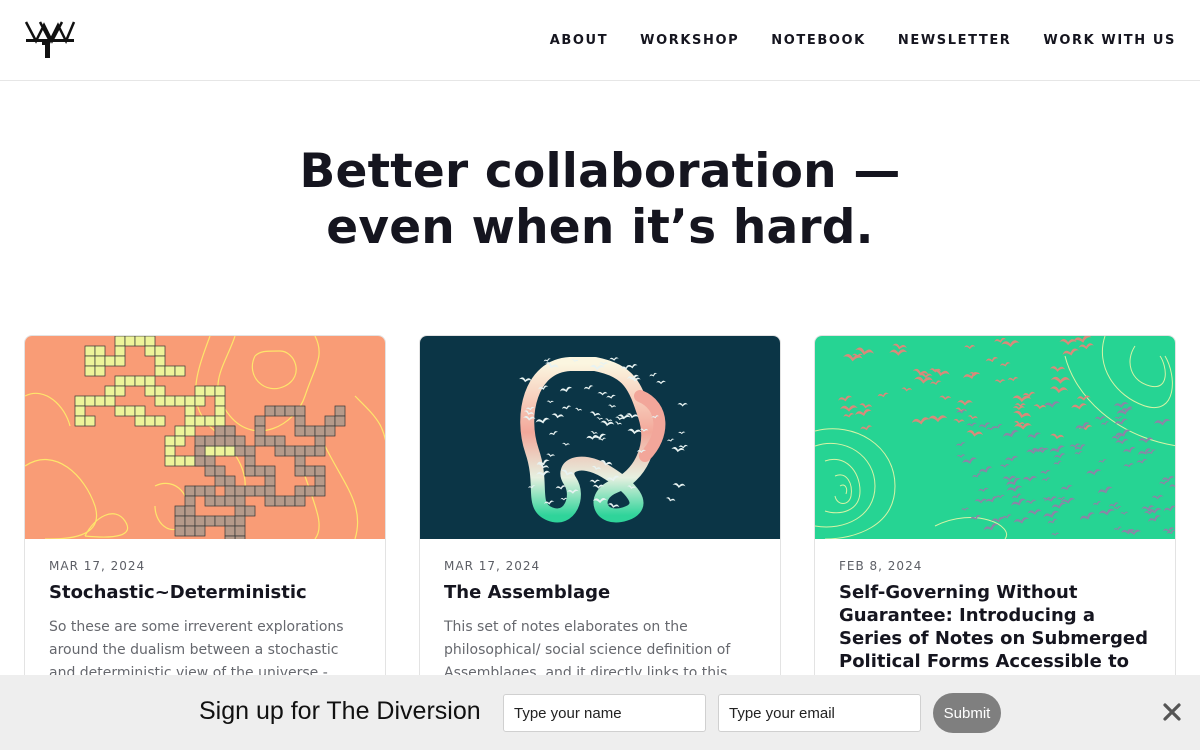 Image resolution: width=1200 pixels, height=750 pixels. Describe the element at coordinates (995, 437) in the screenshot. I see `card-image-self-governing` at that location.